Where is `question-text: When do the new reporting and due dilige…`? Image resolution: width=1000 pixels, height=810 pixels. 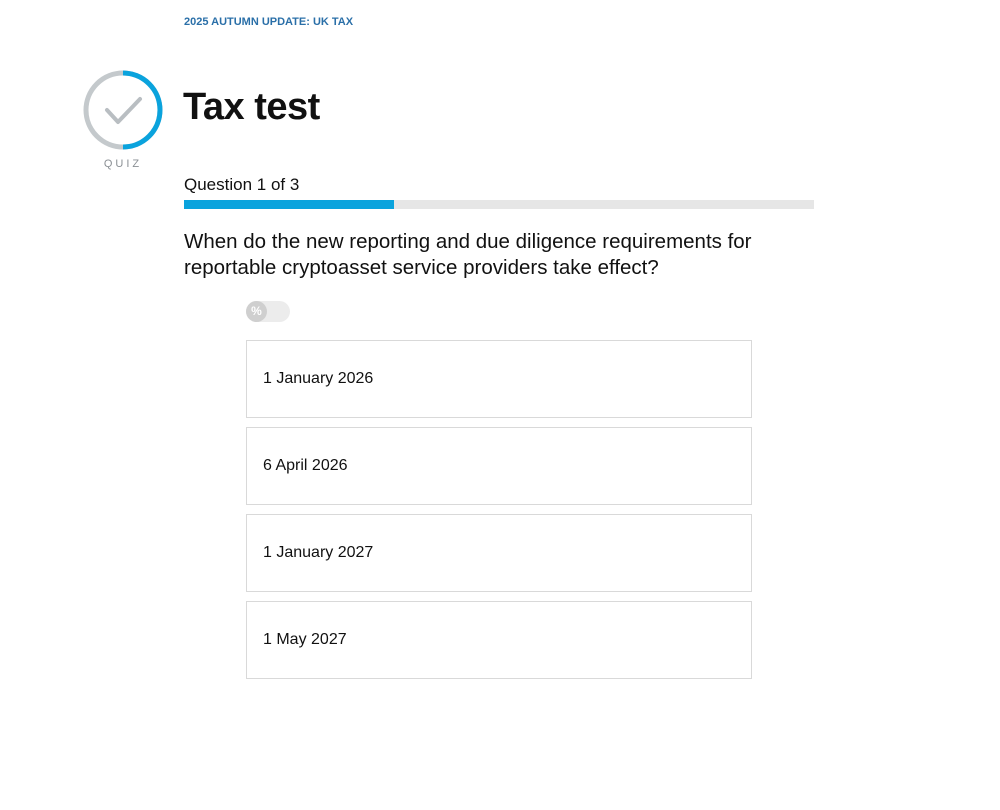
question-text: When do the new reporting and due dilige… is located at coordinates (468, 254).